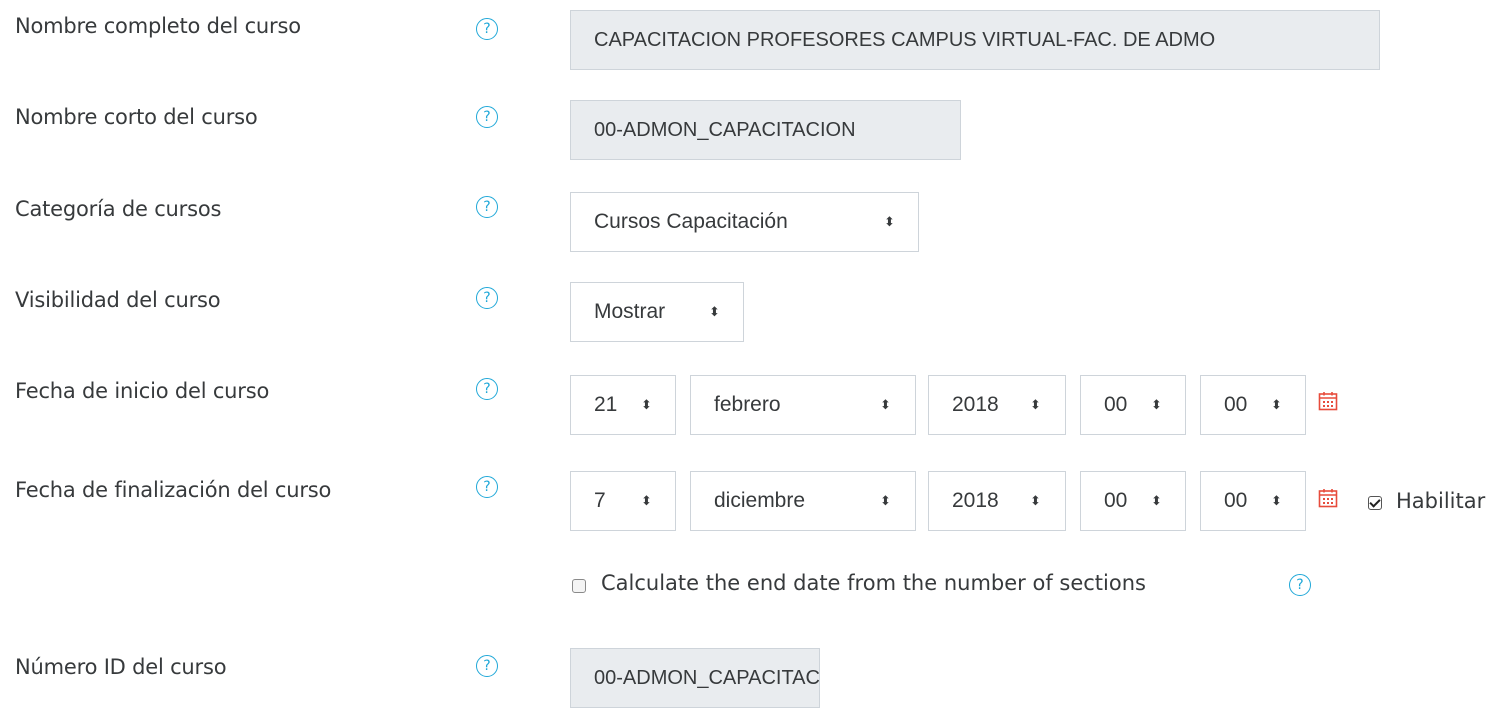  I want to click on startdate-year-value: 2018, so click(975, 404).